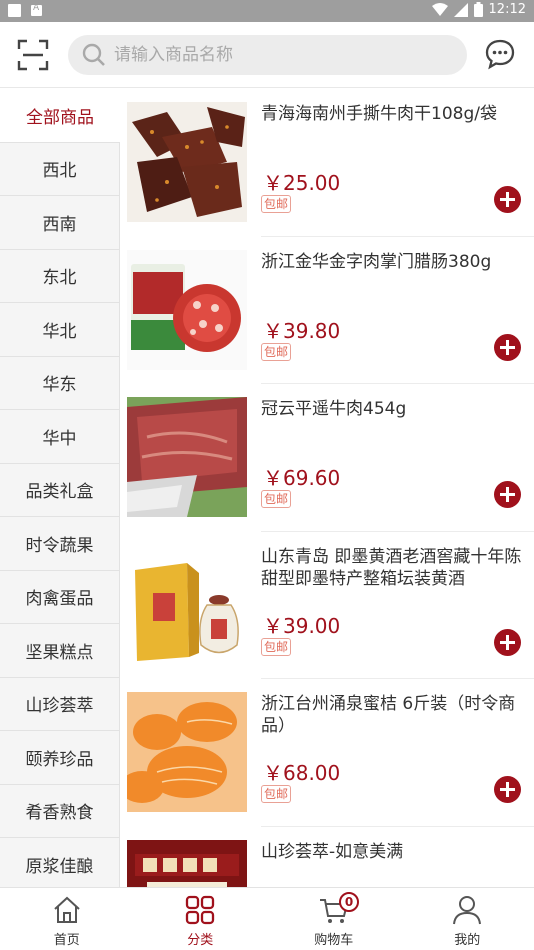 This screenshot has height=950, width=534. Describe the element at coordinates (60, 169) in the screenshot. I see `sidebar-item-northwest: 西北` at that location.